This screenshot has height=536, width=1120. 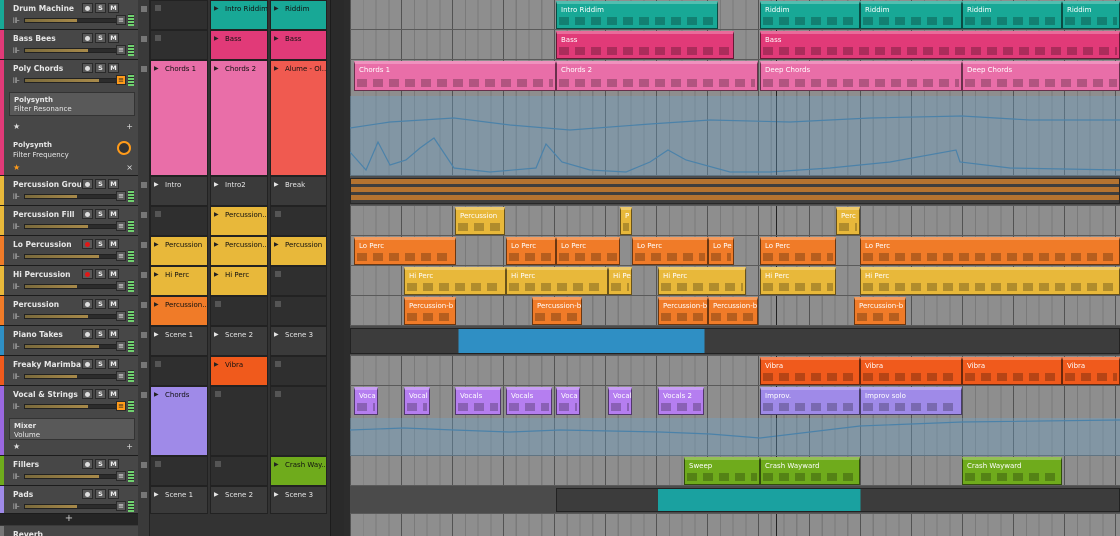 What do you see at coordinates (72, 104) in the screenshot?
I see `poly-modulator-panel: Polysynth Filter Resonance` at bounding box center [72, 104].